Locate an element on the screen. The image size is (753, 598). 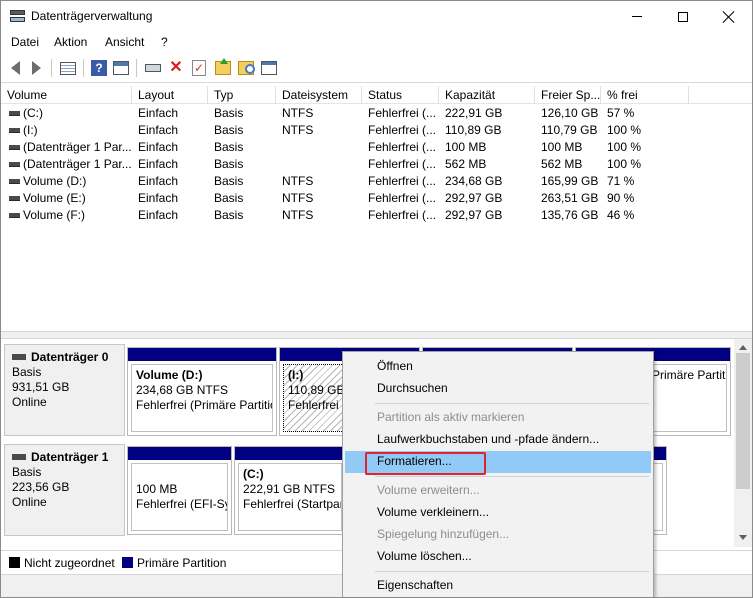
partition-detail: 222,91 GB NTFS is located at coordinates (289, 489).